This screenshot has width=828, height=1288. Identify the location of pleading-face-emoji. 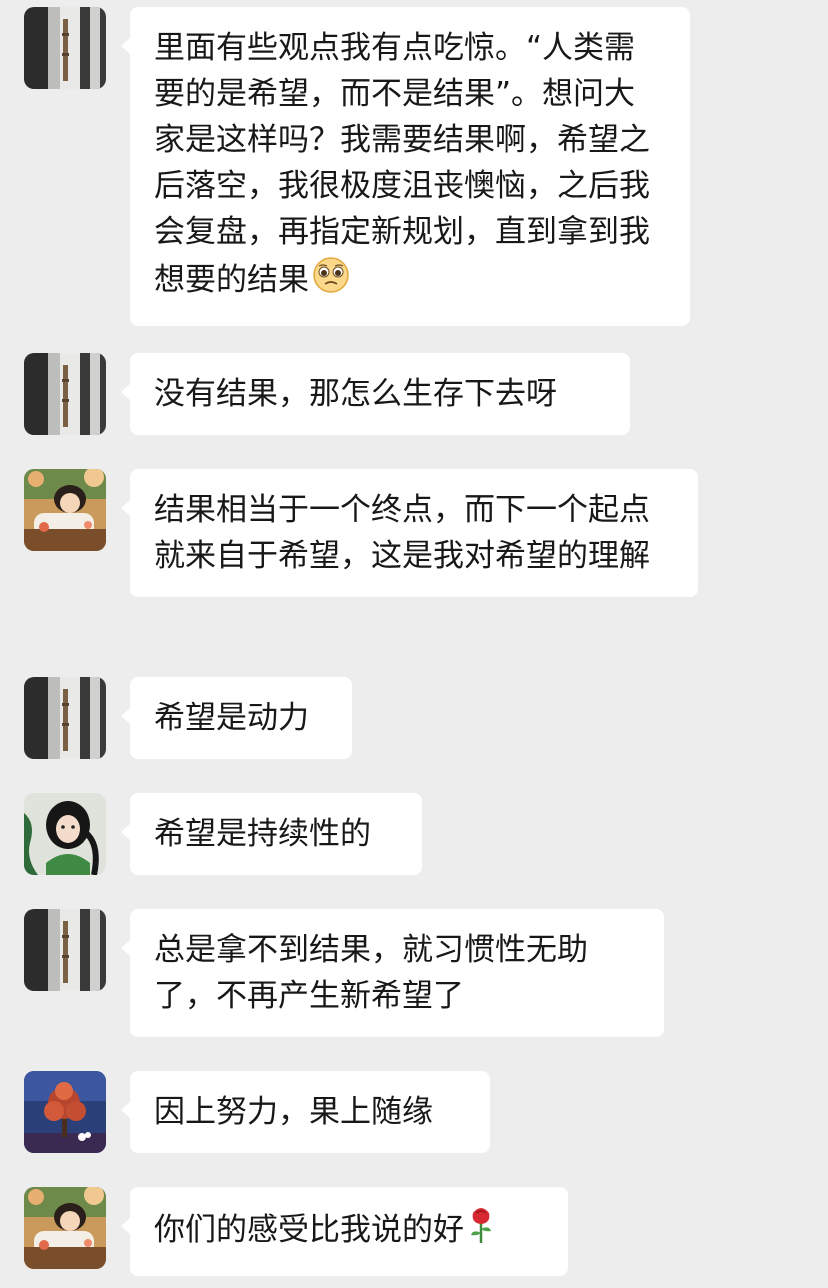
(331, 281).